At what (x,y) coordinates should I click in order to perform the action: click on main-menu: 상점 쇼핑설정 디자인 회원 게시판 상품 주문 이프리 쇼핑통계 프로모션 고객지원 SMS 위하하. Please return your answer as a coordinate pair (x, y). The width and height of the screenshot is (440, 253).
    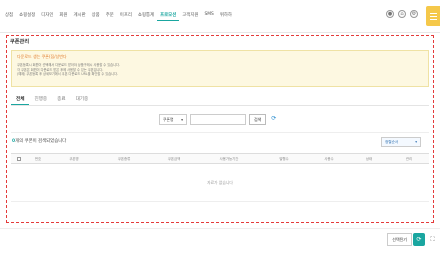
    Looking at the image, I should click on (118, 15).